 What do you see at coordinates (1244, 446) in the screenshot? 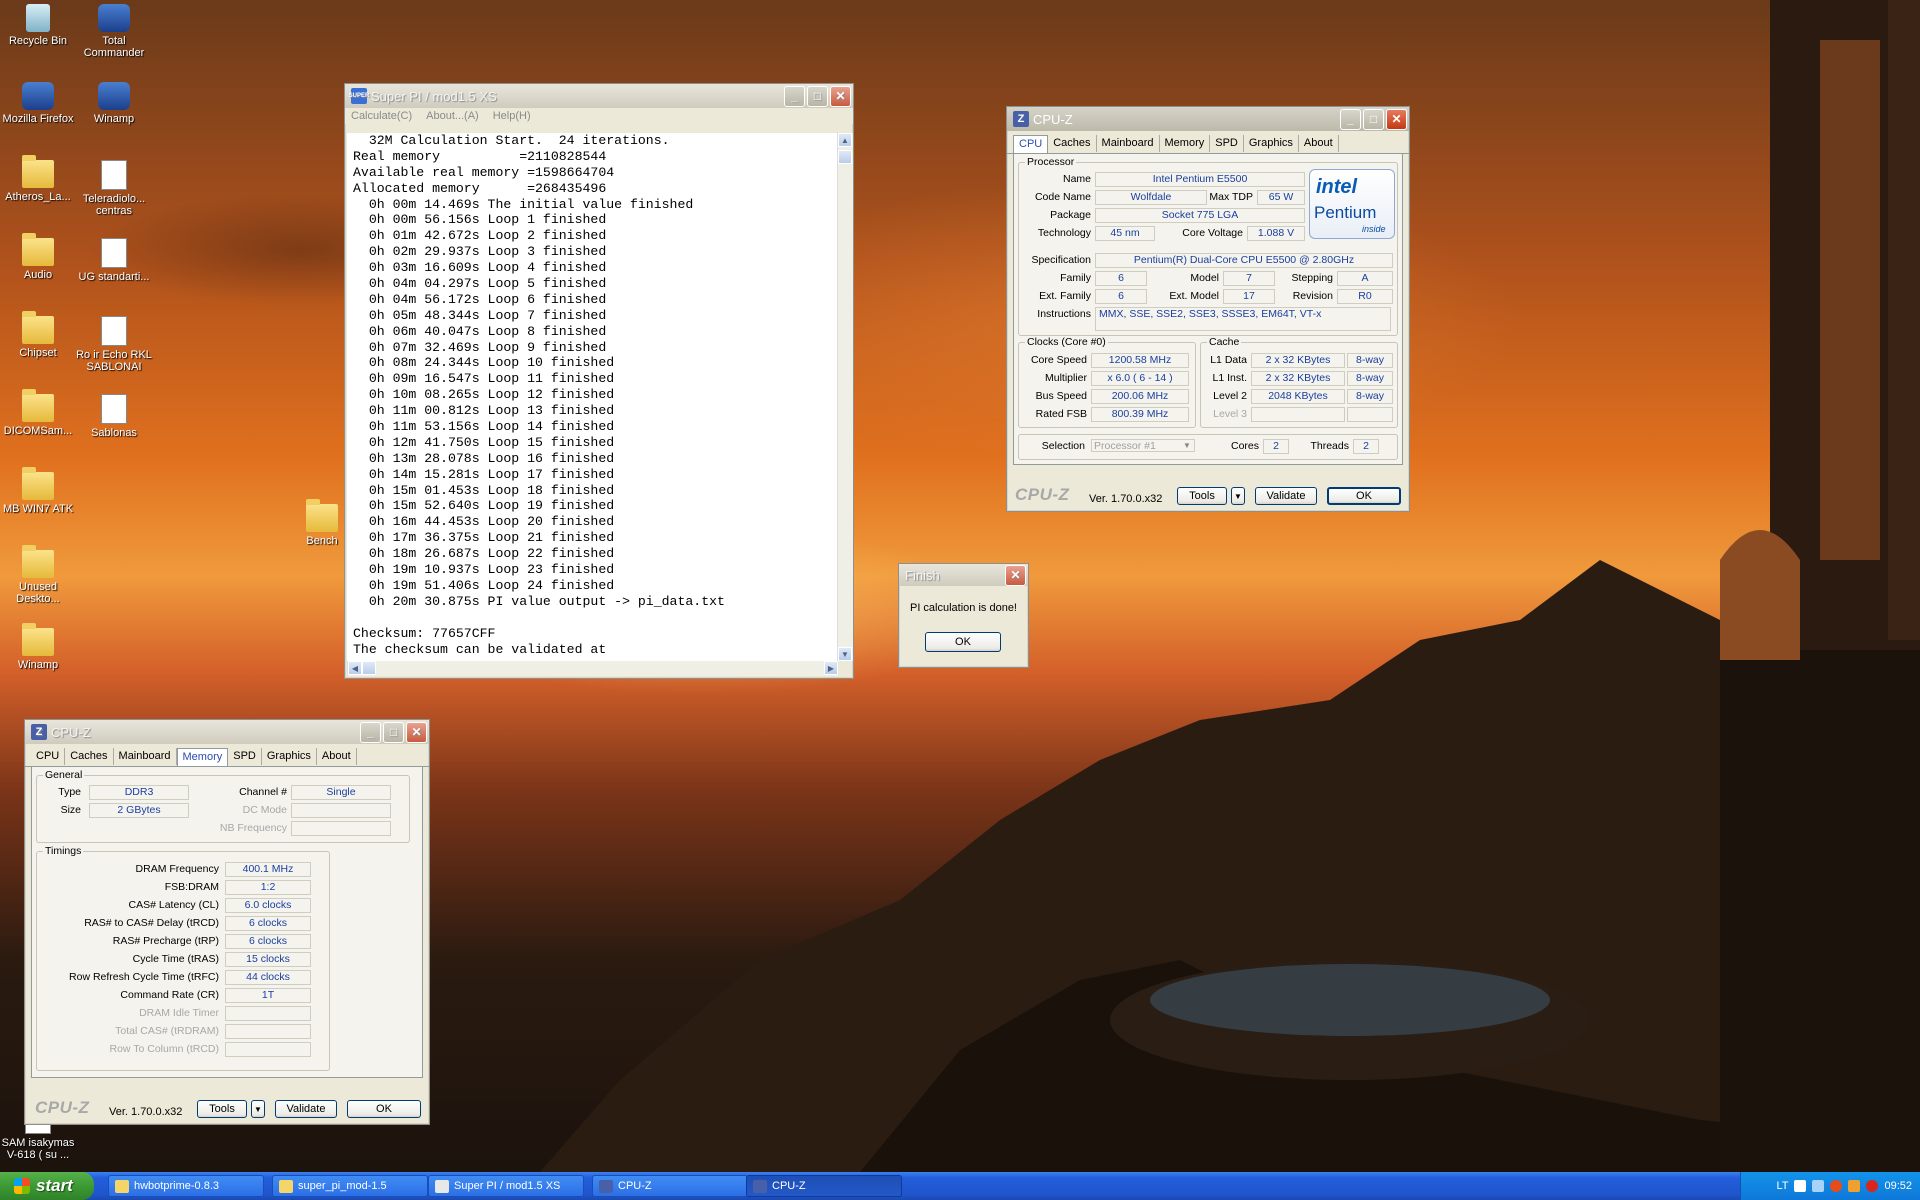
I see `cores-label: Cores` at bounding box center [1244, 446].